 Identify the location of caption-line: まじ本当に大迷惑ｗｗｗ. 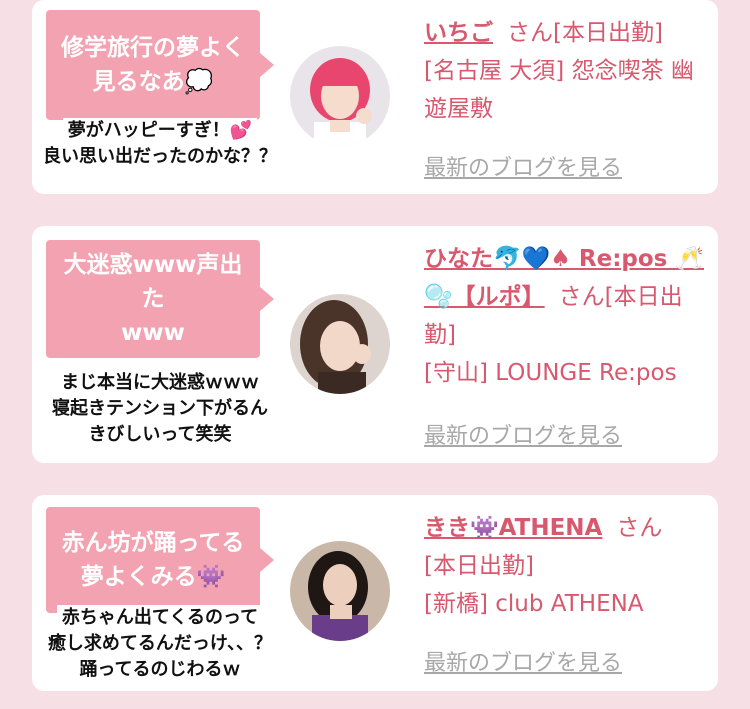
(160, 383).